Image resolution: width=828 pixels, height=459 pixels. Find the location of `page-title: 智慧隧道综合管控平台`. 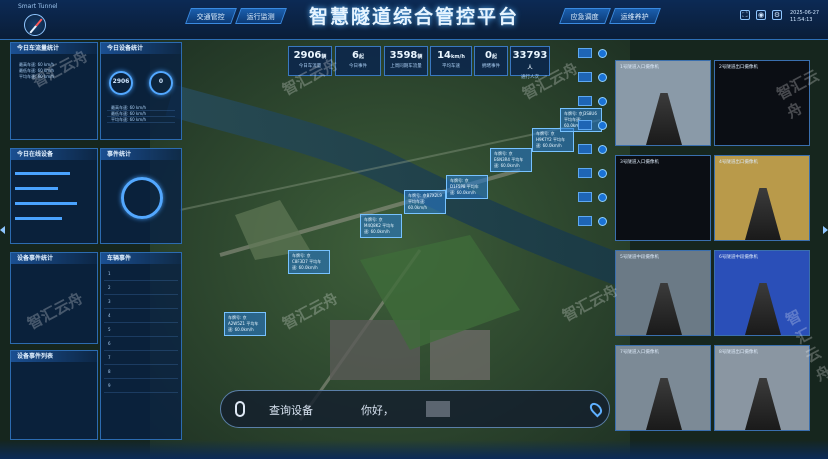

page-title: 智慧隧道综合管控平台 is located at coordinates (413, 17).